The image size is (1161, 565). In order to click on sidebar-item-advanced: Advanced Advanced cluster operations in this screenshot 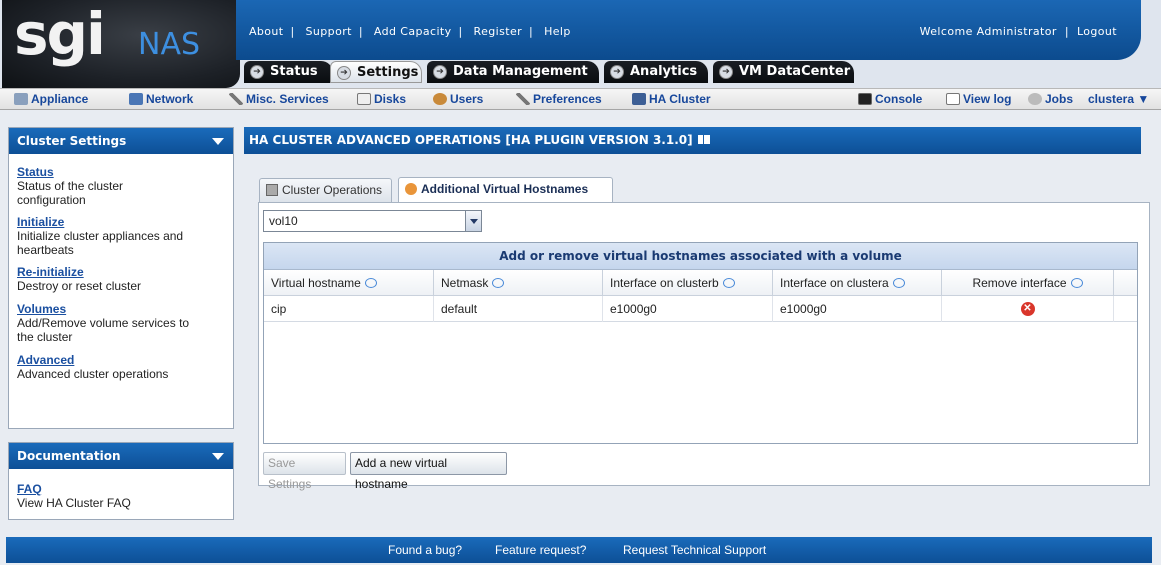, I will do `click(121, 367)`.